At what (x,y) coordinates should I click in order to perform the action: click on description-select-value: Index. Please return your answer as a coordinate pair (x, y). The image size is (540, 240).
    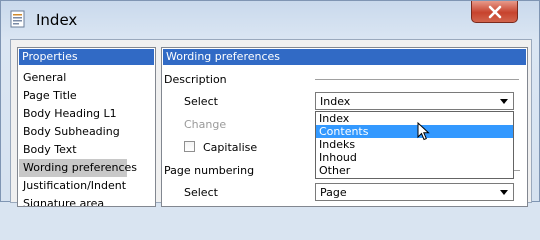
    Looking at the image, I should click on (335, 101).